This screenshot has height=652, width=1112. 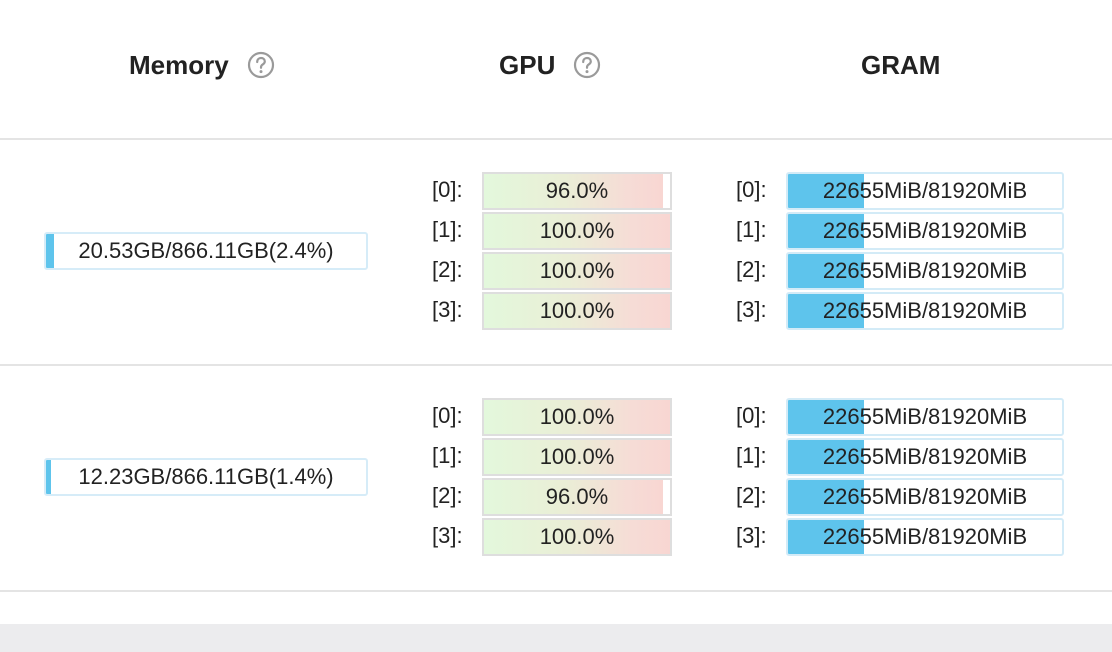 What do you see at coordinates (556, 638) in the screenshot?
I see `footer-band` at bounding box center [556, 638].